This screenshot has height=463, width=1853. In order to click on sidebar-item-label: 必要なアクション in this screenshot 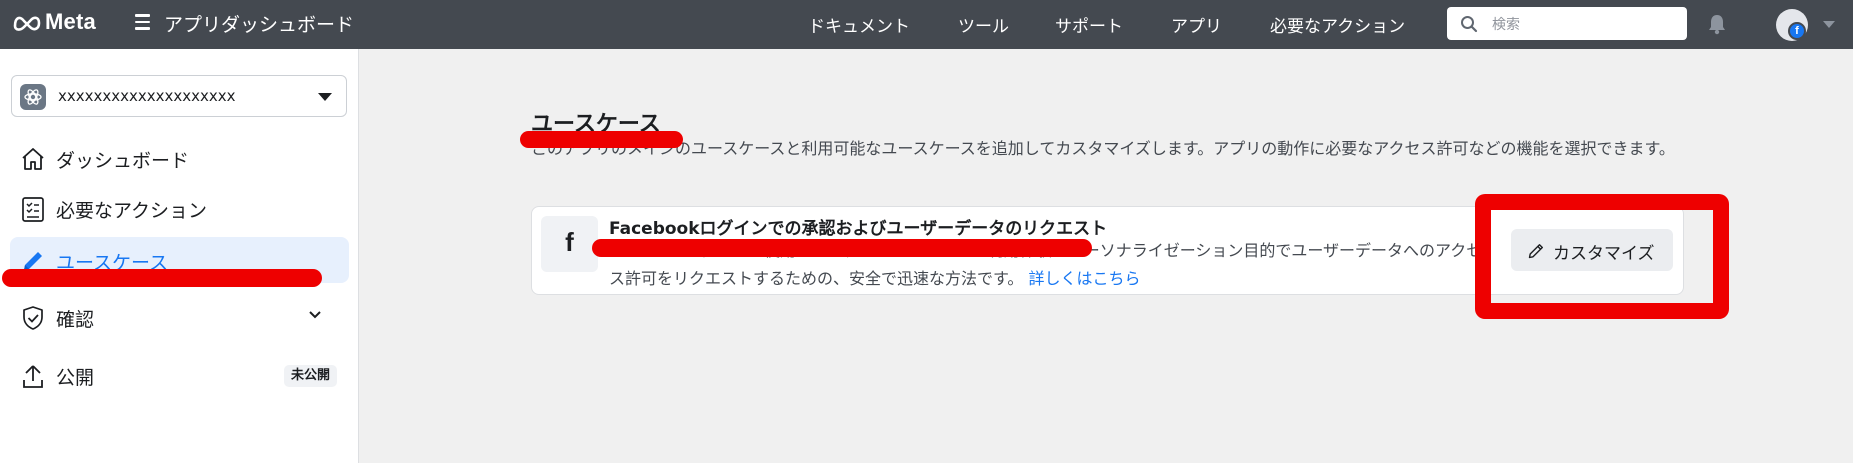, I will do `click(132, 211)`.